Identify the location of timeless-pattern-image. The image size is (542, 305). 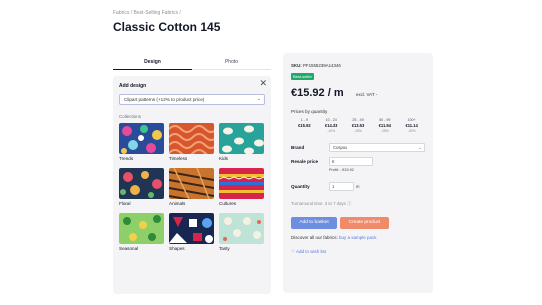
(191, 138).